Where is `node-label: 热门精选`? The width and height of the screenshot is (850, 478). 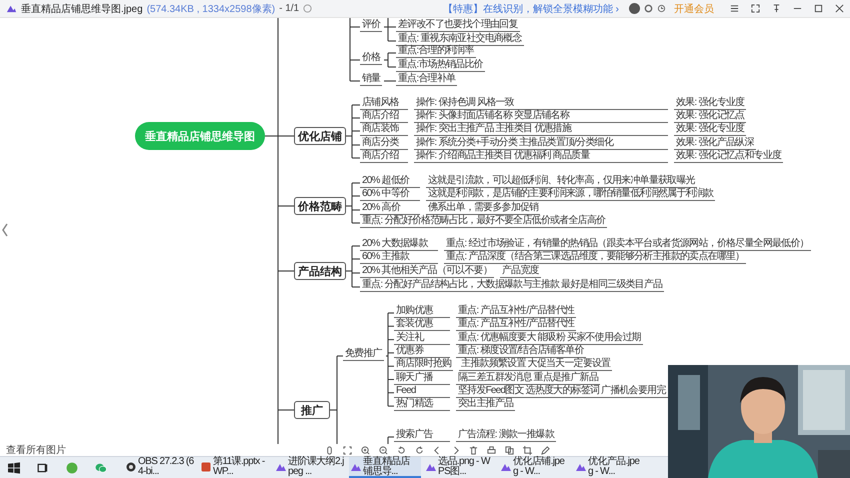 node-label: 热门精选 is located at coordinates (422, 405).